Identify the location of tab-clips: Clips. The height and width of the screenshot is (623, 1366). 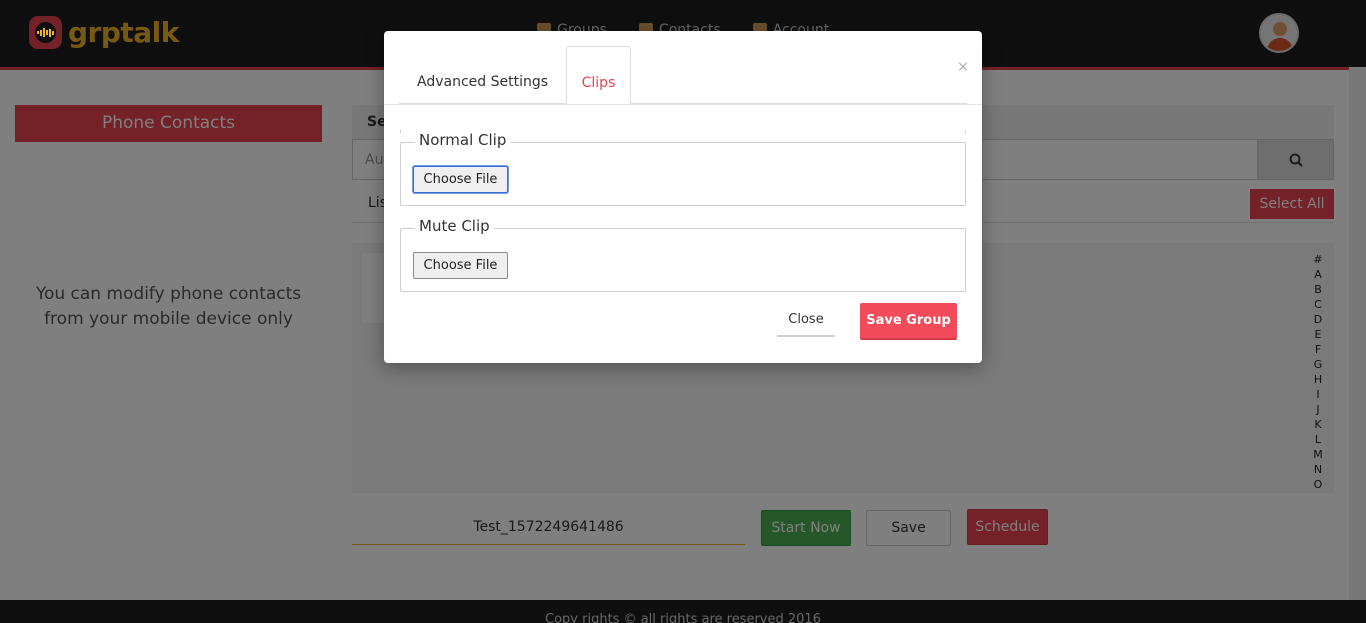
(598, 75).